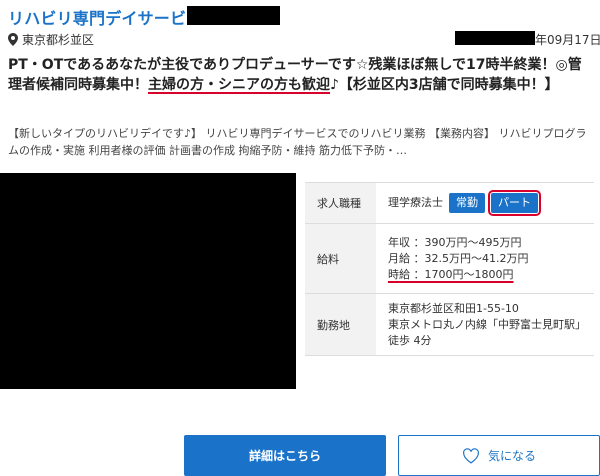  What do you see at coordinates (444, 85) in the screenshot?
I see `headline-text: ♪【杉並区内3店舗で同時募集中！】` at bounding box center [444, 85].